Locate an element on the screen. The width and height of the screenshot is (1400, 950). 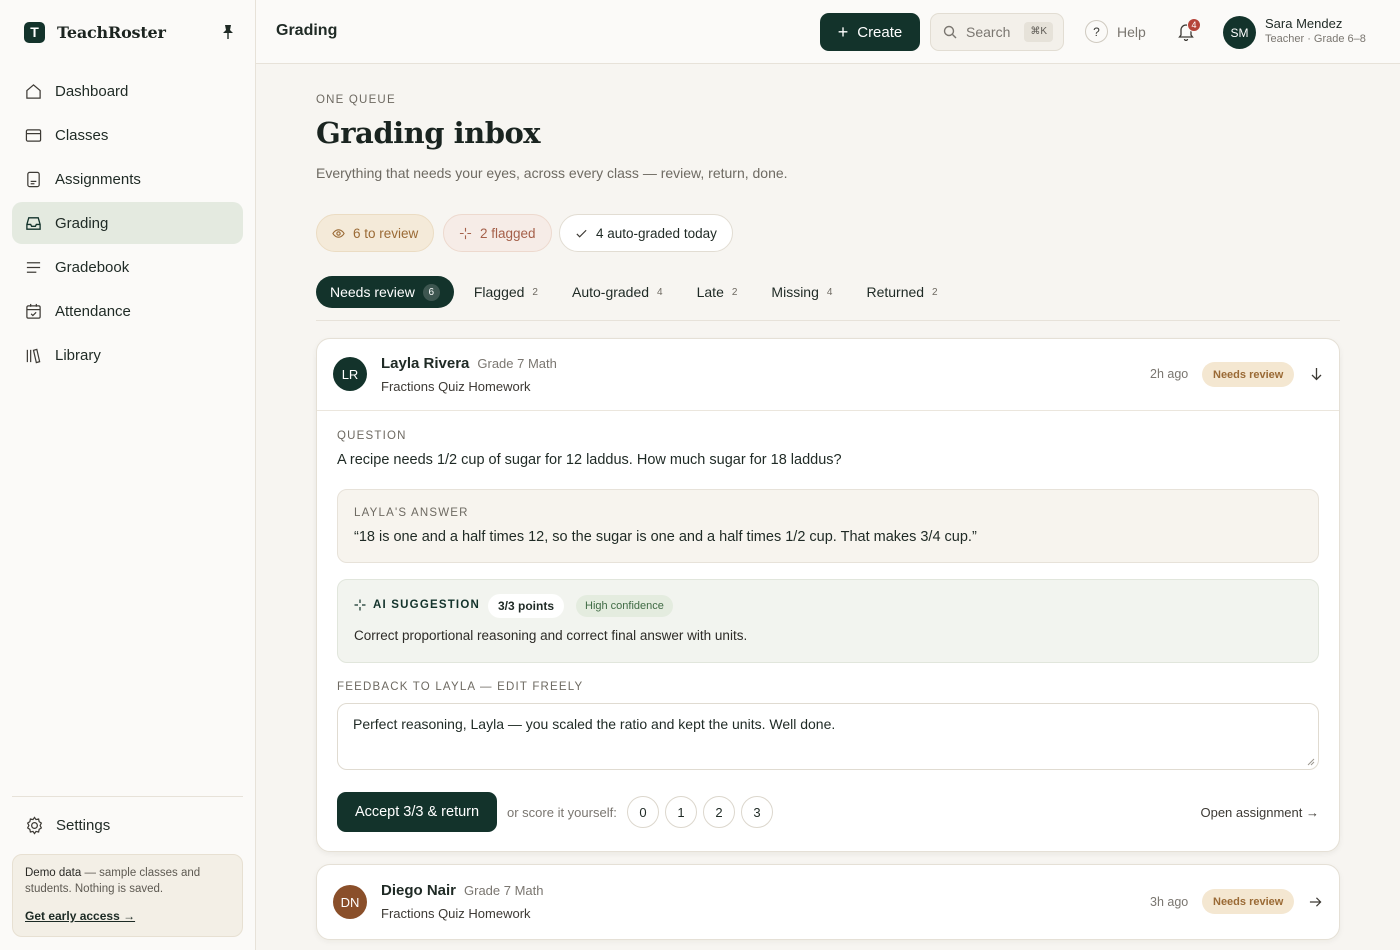
score-button-2: 2 is located at coordinates (719, 812).